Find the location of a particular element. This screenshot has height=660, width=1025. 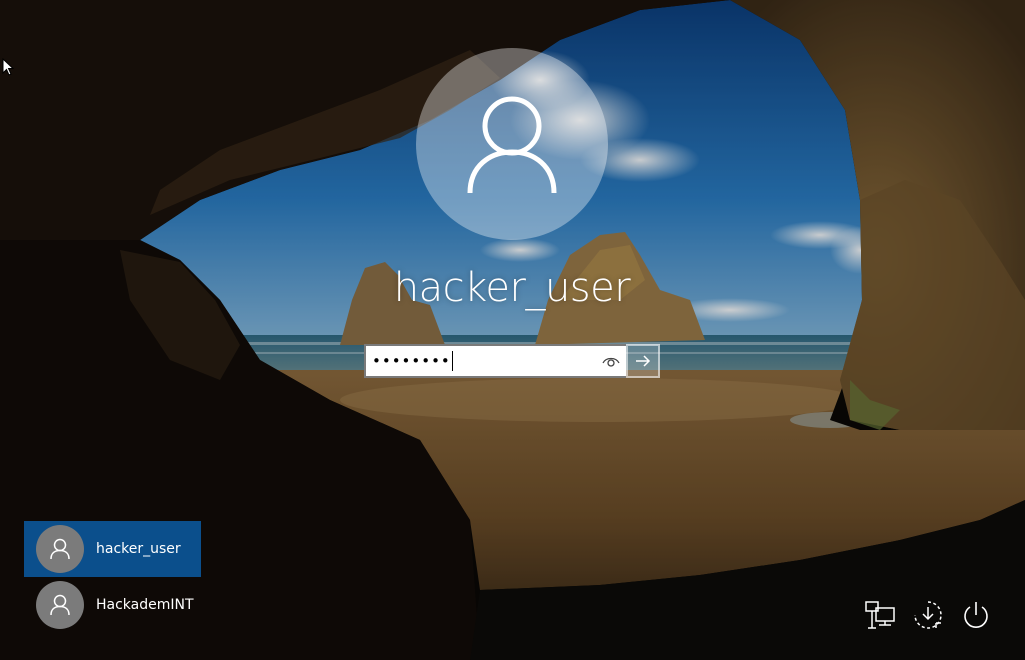

user-switcher-list: hacker_user HackademINT is located at coordinates (112, 577).